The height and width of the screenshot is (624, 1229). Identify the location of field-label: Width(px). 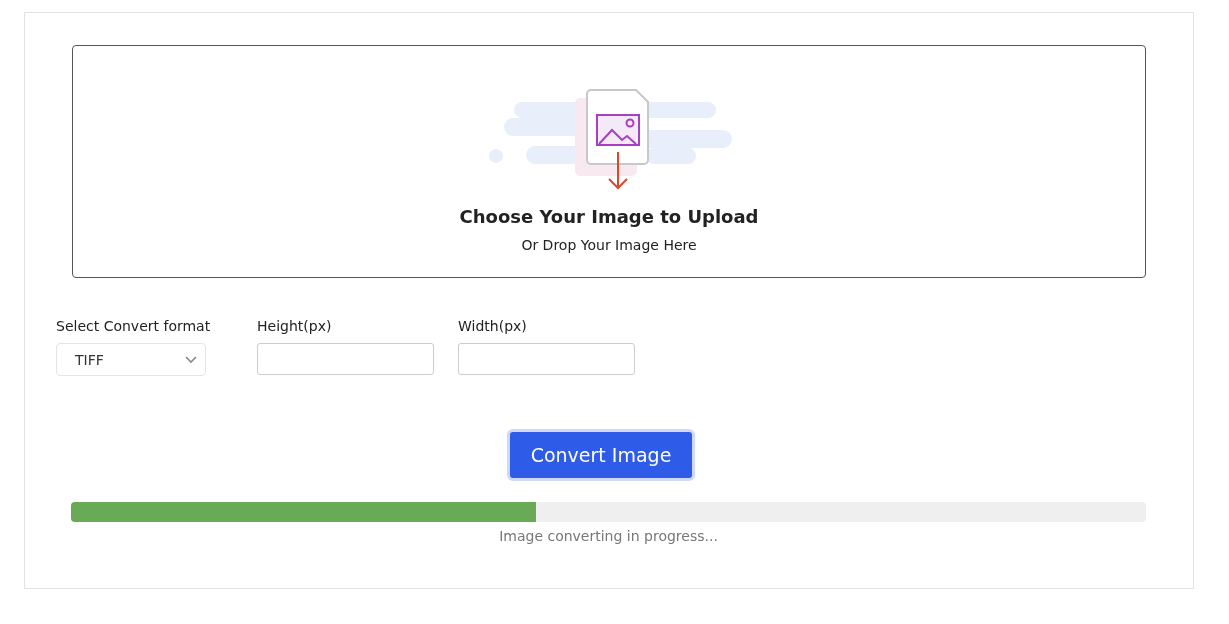
(493, 326).